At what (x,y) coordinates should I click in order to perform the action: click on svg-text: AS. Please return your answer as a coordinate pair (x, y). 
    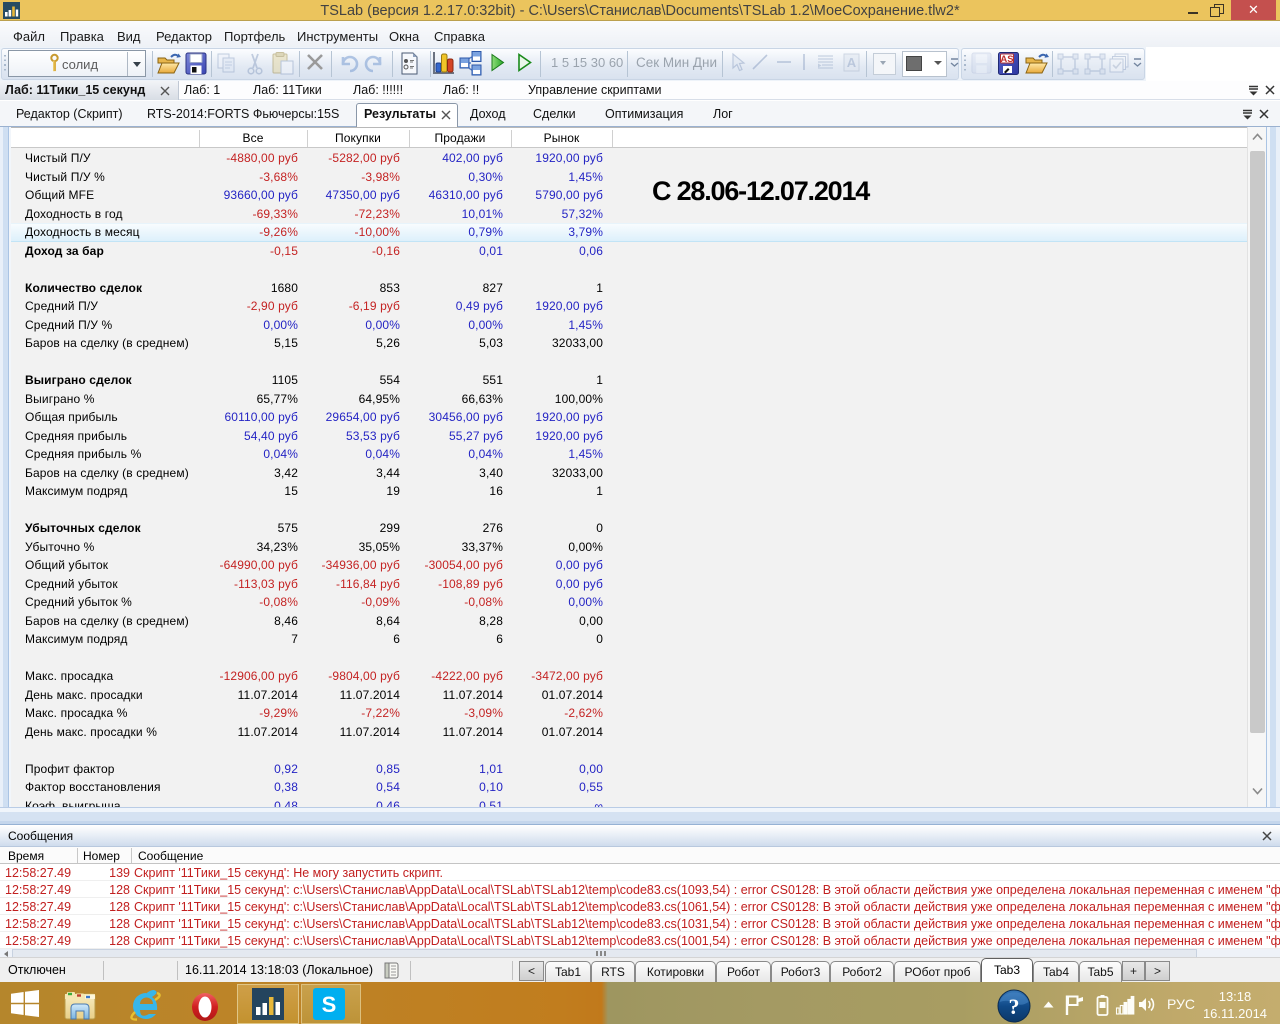
    Looking at the image, I should click on (1006, 59).